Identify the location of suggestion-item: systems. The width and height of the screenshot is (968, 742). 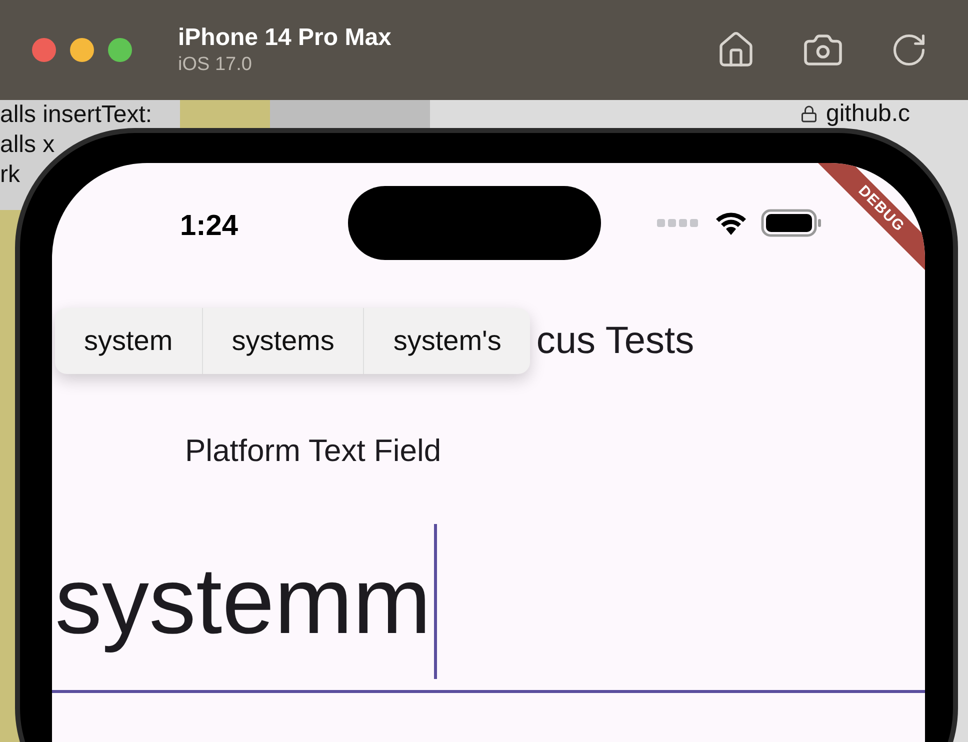
(283, 341).